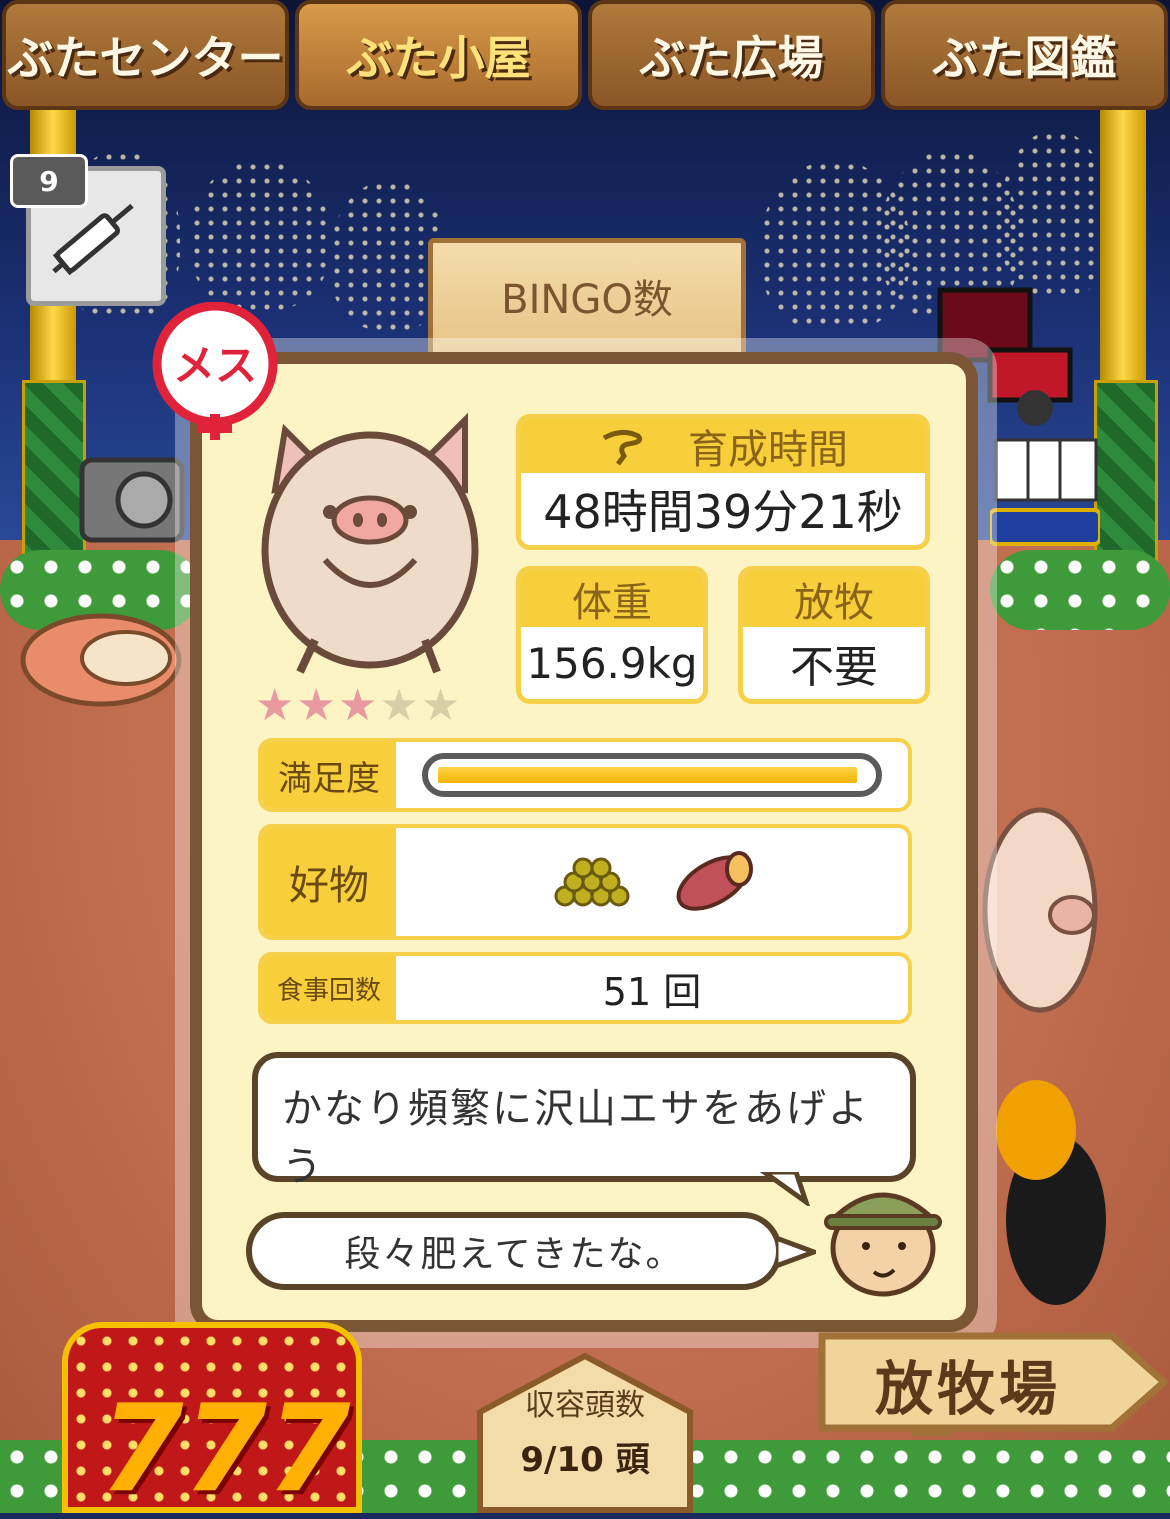 This screenshot has width=1170, height=1519. I want to click on toucan-icon, so click(1051, 1192).